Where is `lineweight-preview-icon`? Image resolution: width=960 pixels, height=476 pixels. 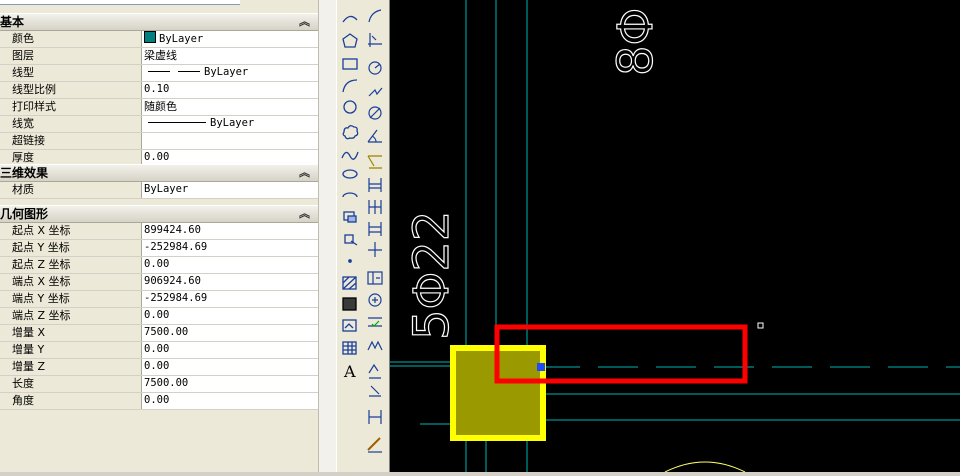
lineweight-preview-icon is located at coordinates (177, 122).